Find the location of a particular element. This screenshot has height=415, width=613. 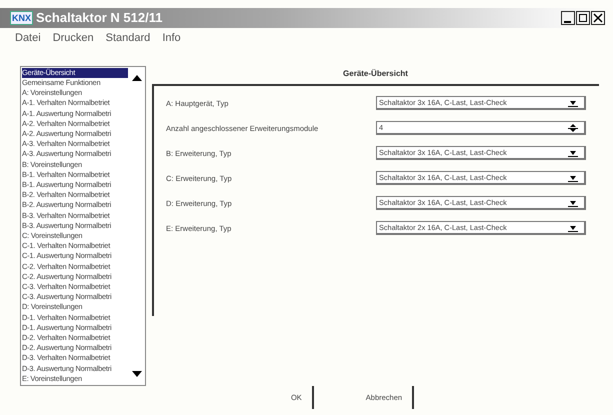

spinner-arrows-icon is located at coordinates (573, 127).